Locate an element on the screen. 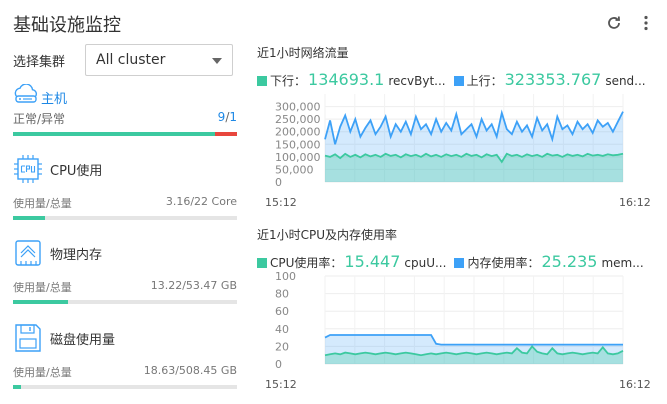 This screenshot has width=667, height=404. host-status-value: 9/1 is located at coordinates (227, 118).